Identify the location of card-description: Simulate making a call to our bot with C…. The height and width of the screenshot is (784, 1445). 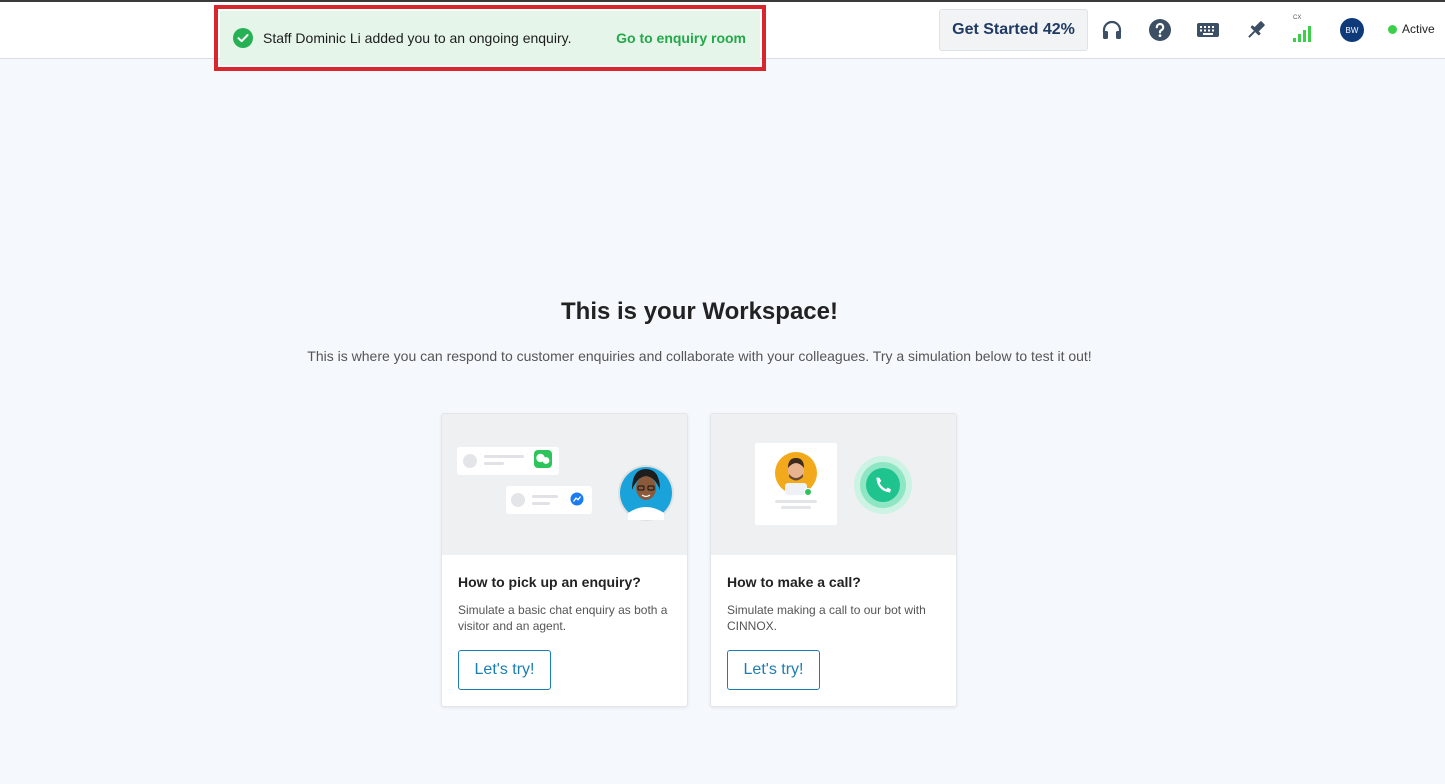
(826, 618).